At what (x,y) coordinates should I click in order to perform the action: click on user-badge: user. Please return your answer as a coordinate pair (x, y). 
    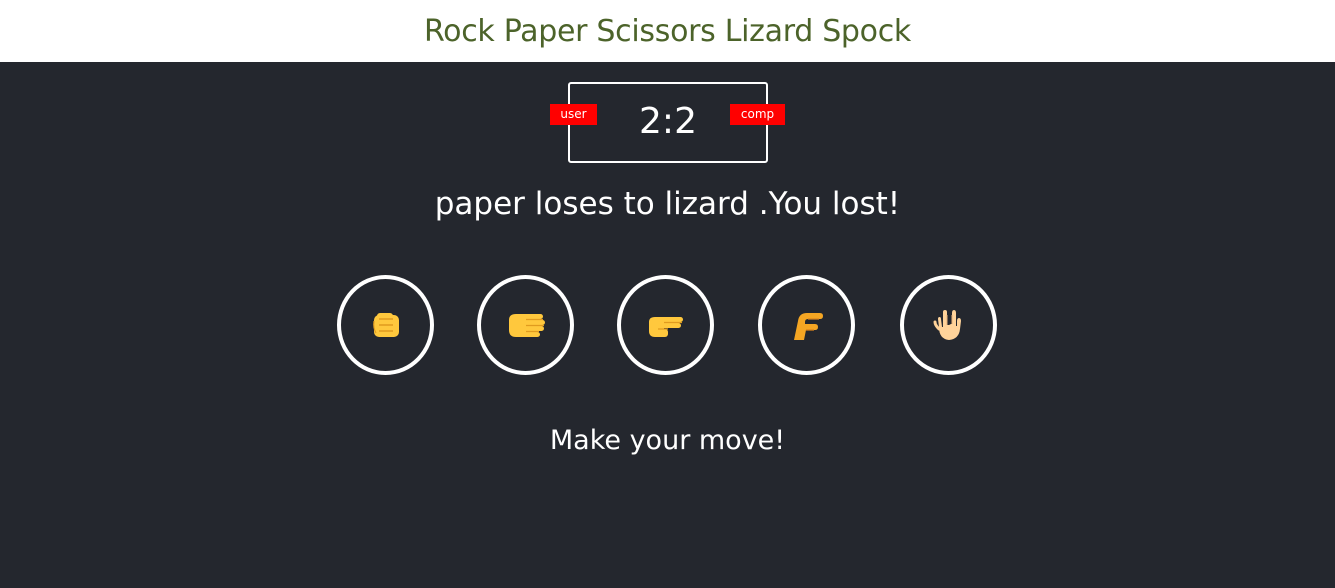
    Looking at the image, I should click on (573, 114).